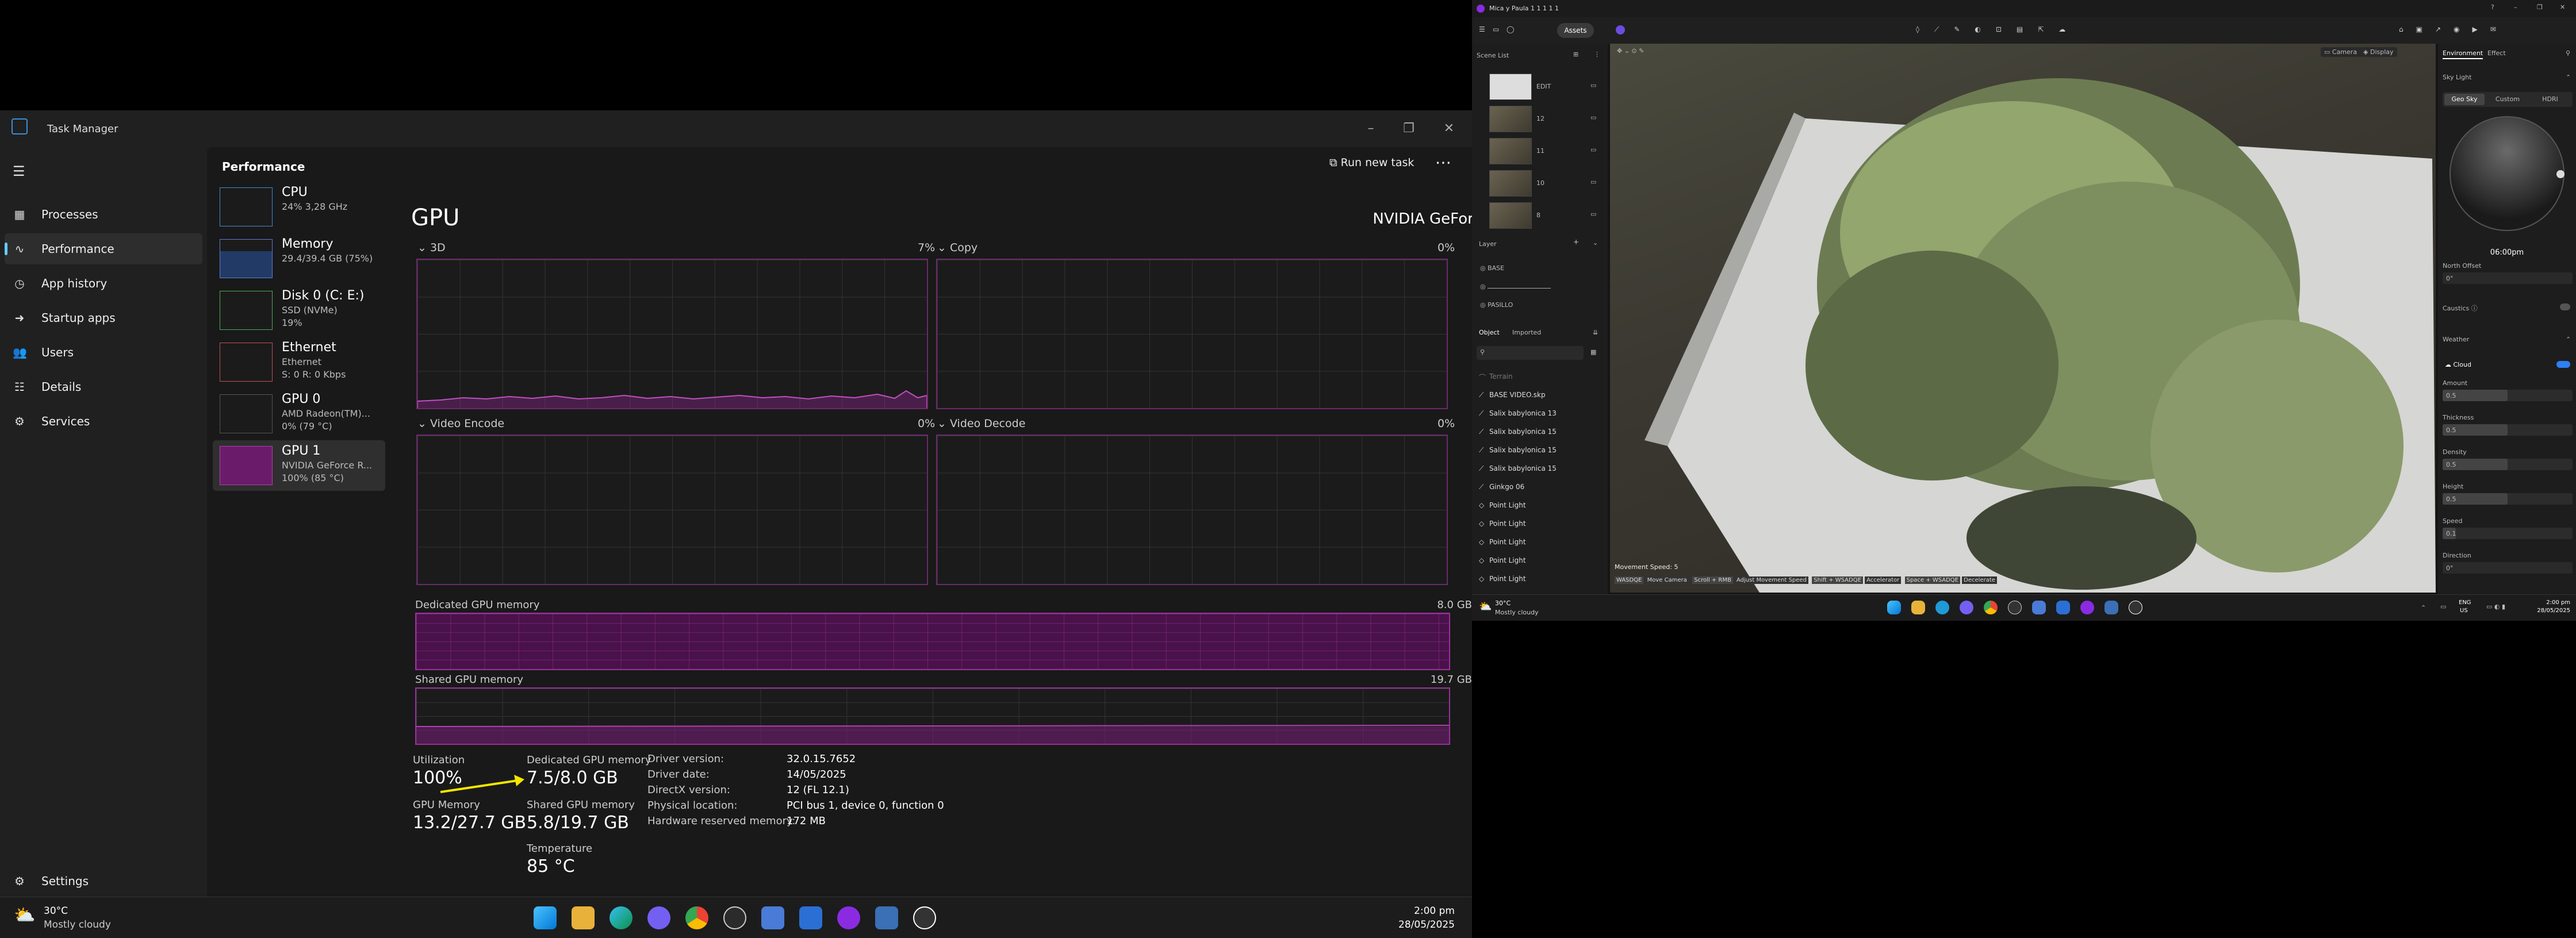 Image resolution: width=2576 pixels, height=938 pixels. I want to click on tray-app-icon: ▭, so click(2443, 606).